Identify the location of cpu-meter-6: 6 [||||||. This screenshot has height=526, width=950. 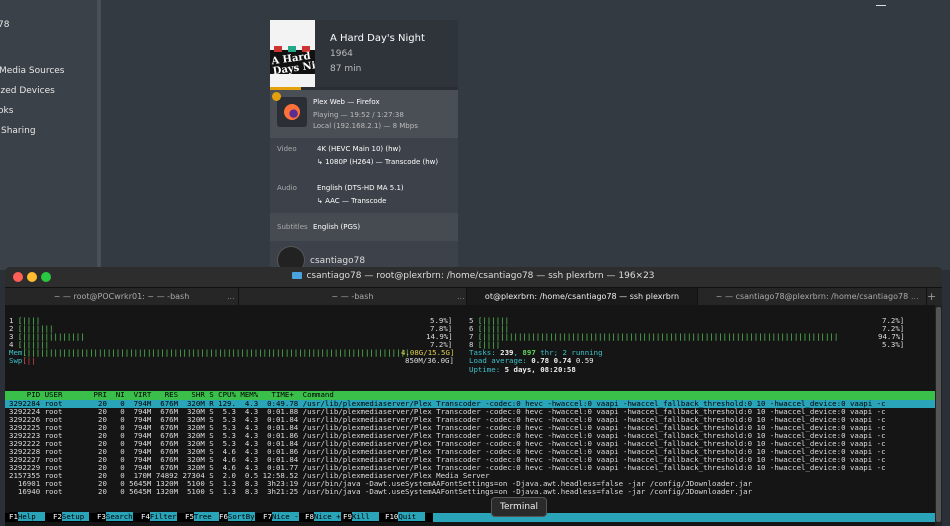
(489, 328).